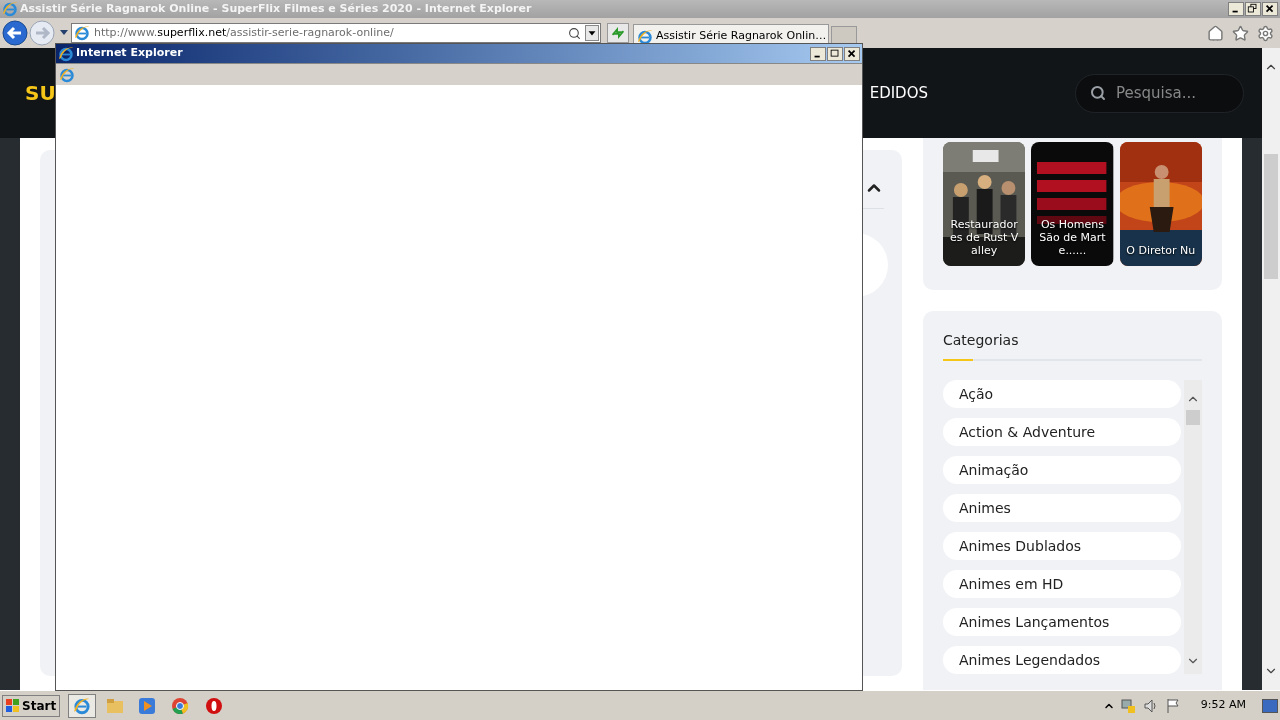 The image size is (1280, 720). I want to click on volume-icon, so click(1150, 705).